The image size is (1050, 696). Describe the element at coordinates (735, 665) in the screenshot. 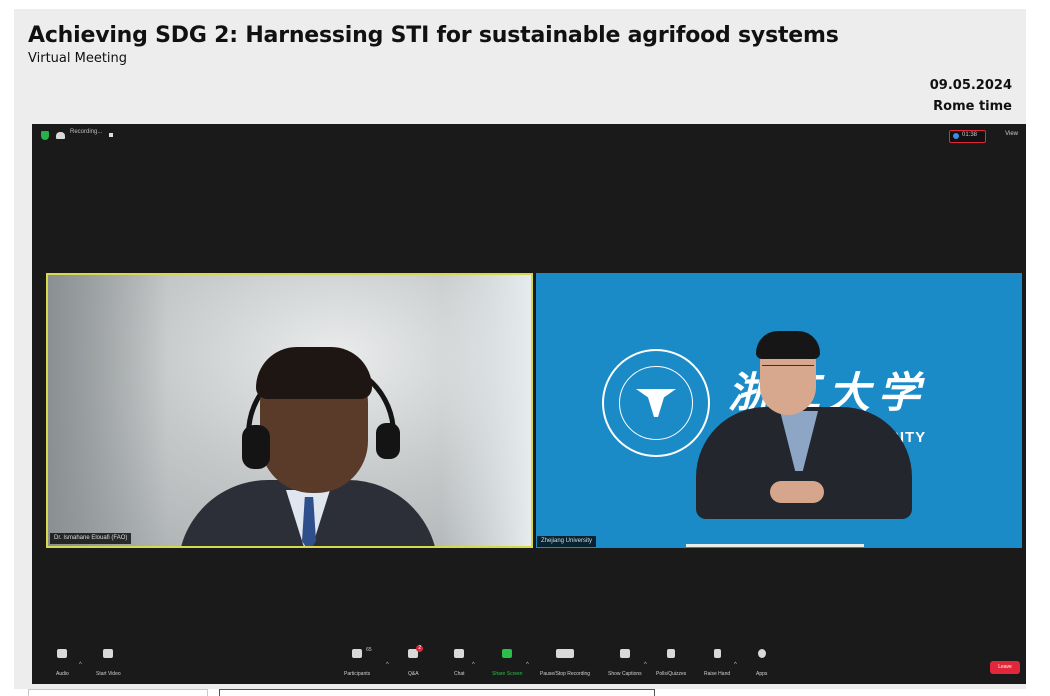

I see `raise-hand-chevron-icon: ^` at that location.